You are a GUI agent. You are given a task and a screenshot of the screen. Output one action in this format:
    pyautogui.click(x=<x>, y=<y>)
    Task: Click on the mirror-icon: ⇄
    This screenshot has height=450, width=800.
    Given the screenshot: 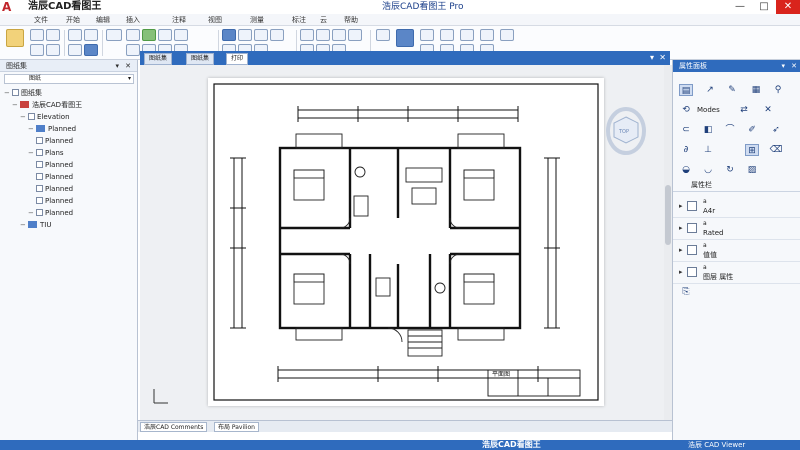 What is the action you would take?
    pyautogui.click(x=744, y=110)
    